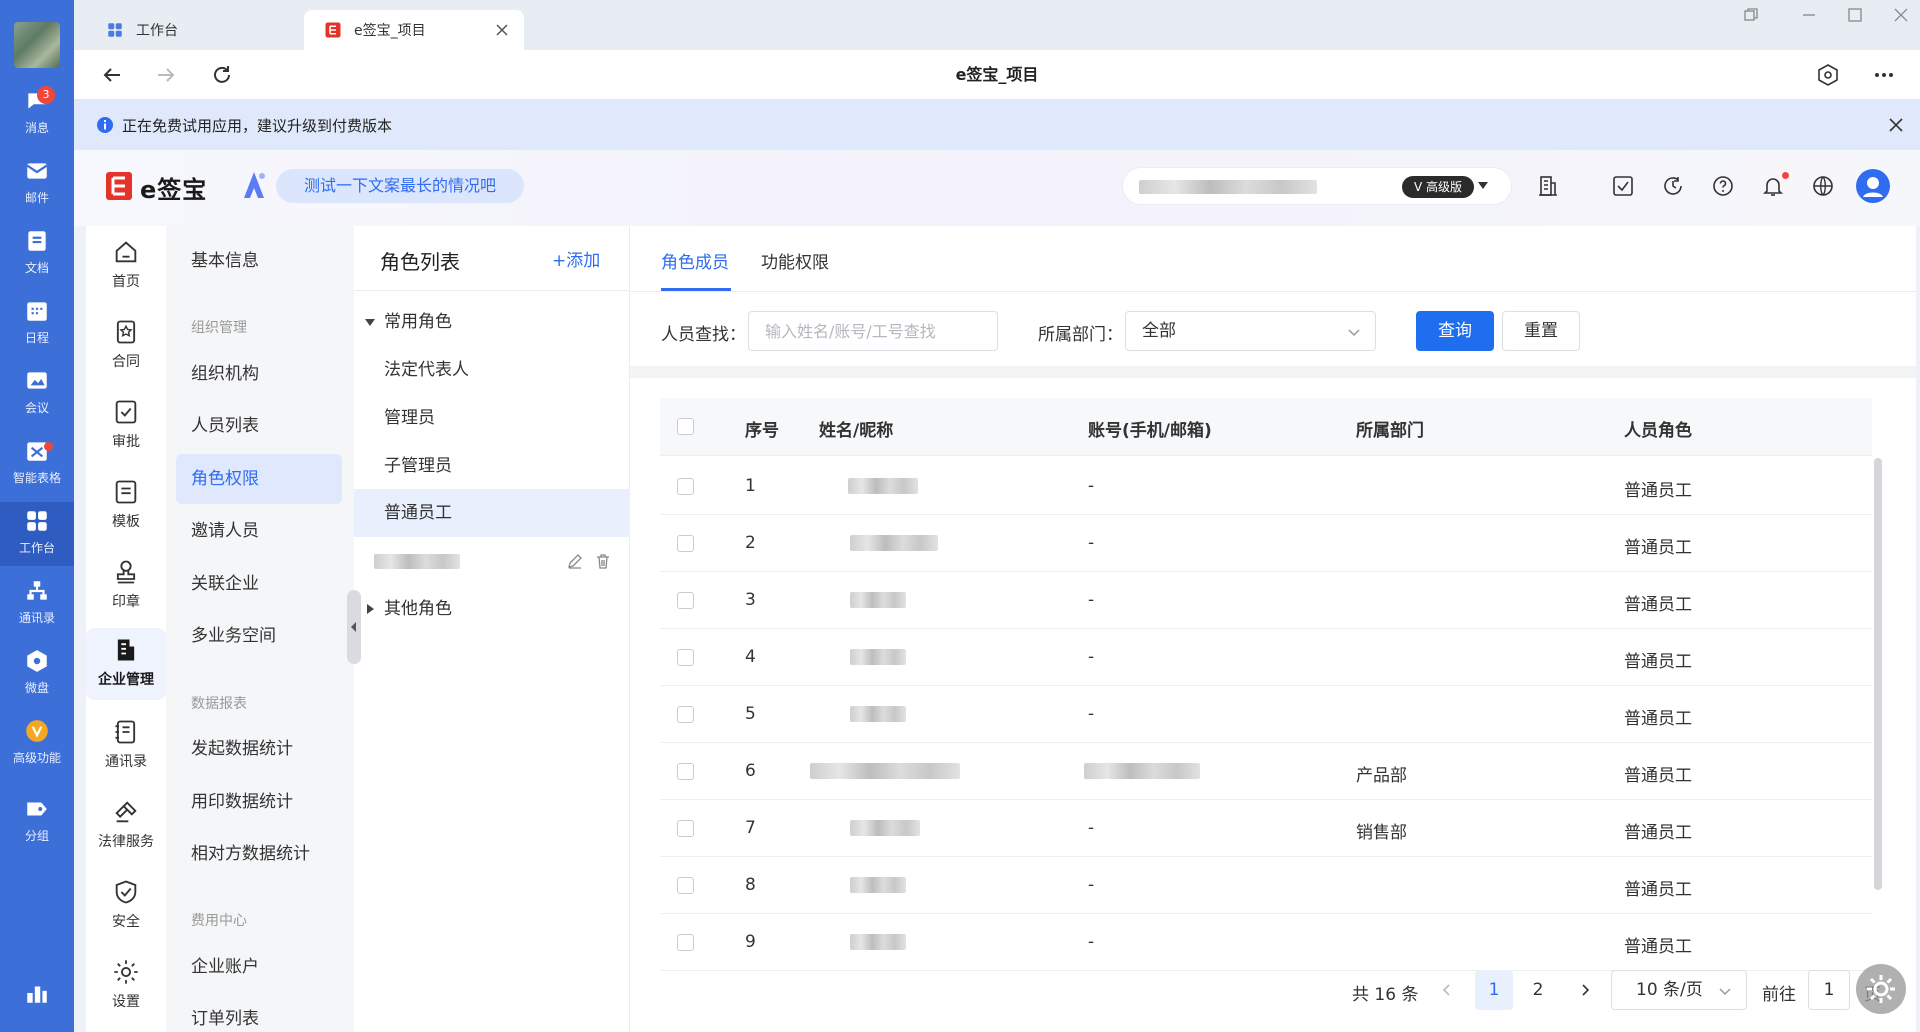 This screenshot has width=1920, height=1032. I want to click on rail-item-meeting: 会议, so click(37, 394).